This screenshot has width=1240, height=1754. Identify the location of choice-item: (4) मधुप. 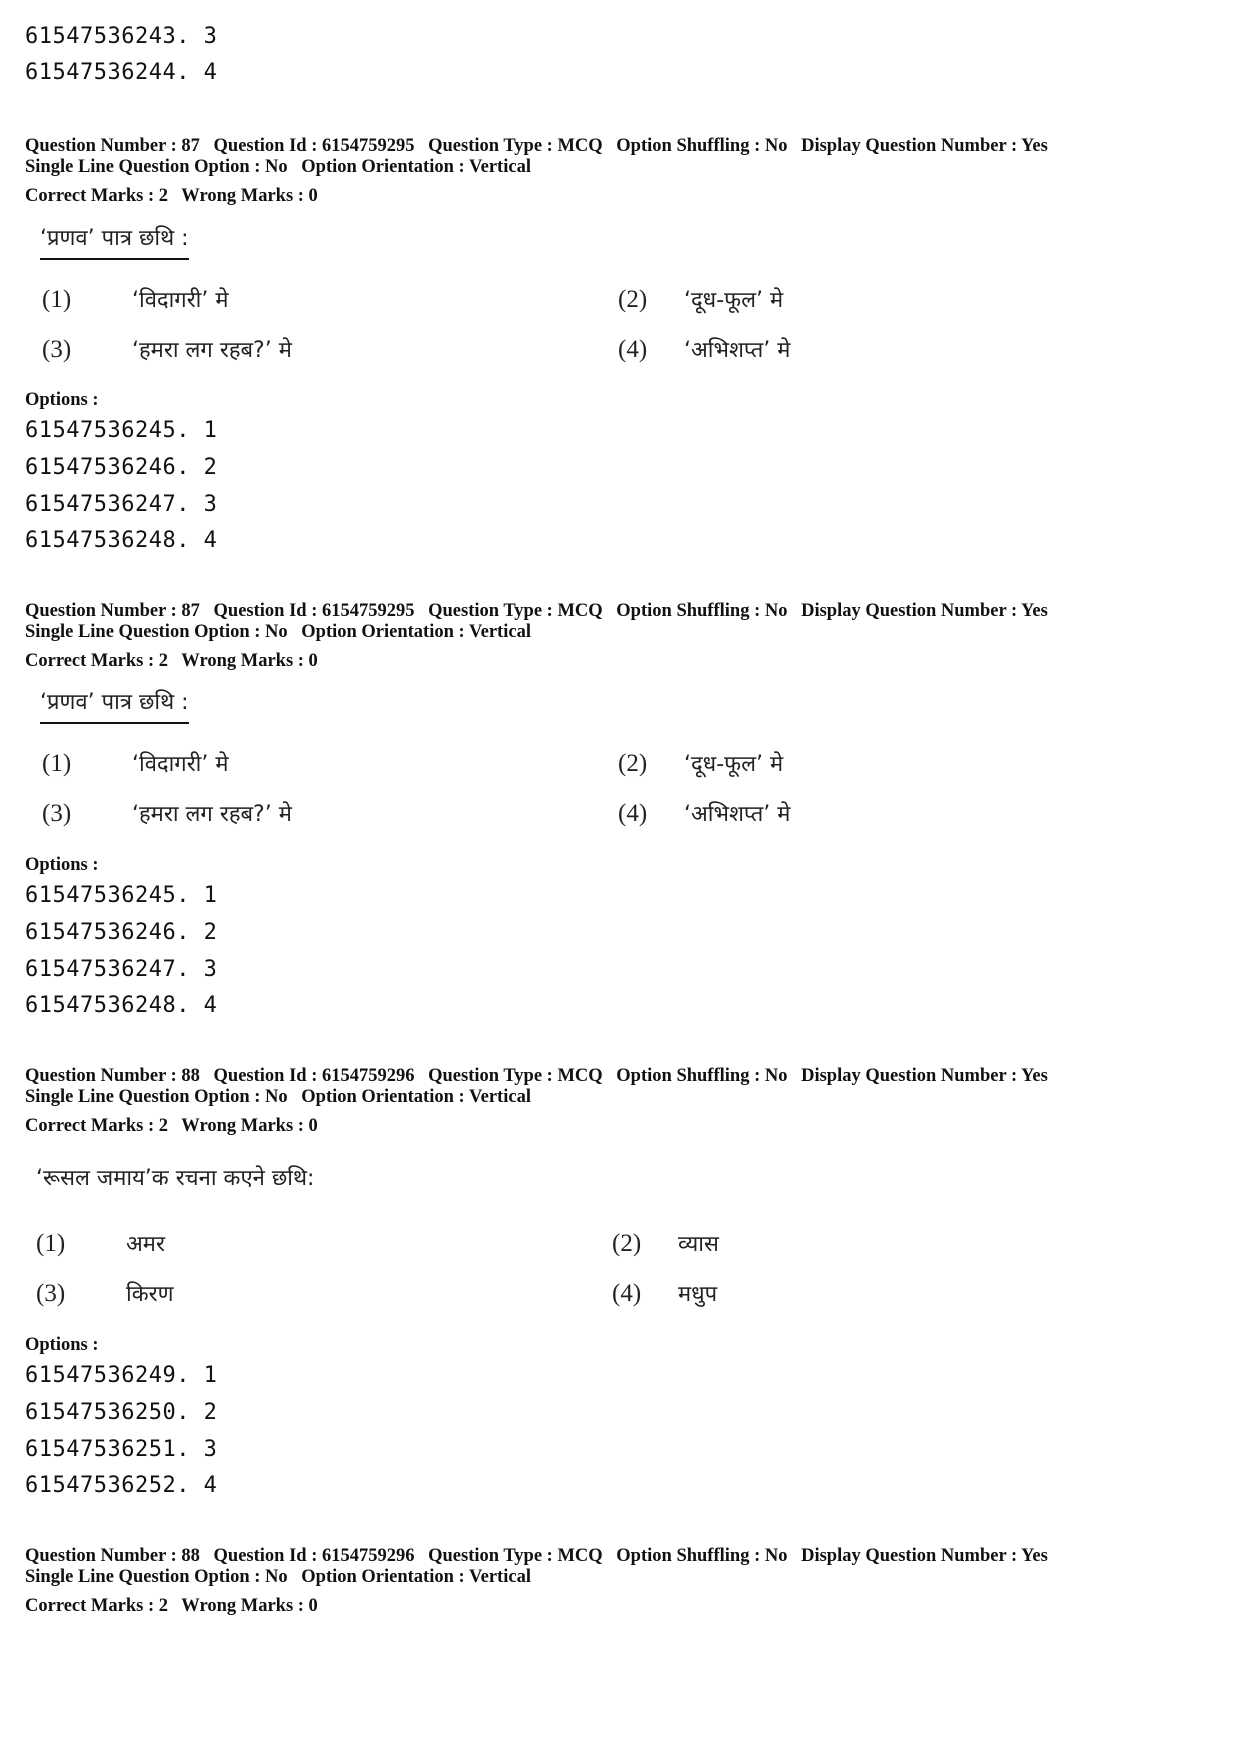
(664, 1293).